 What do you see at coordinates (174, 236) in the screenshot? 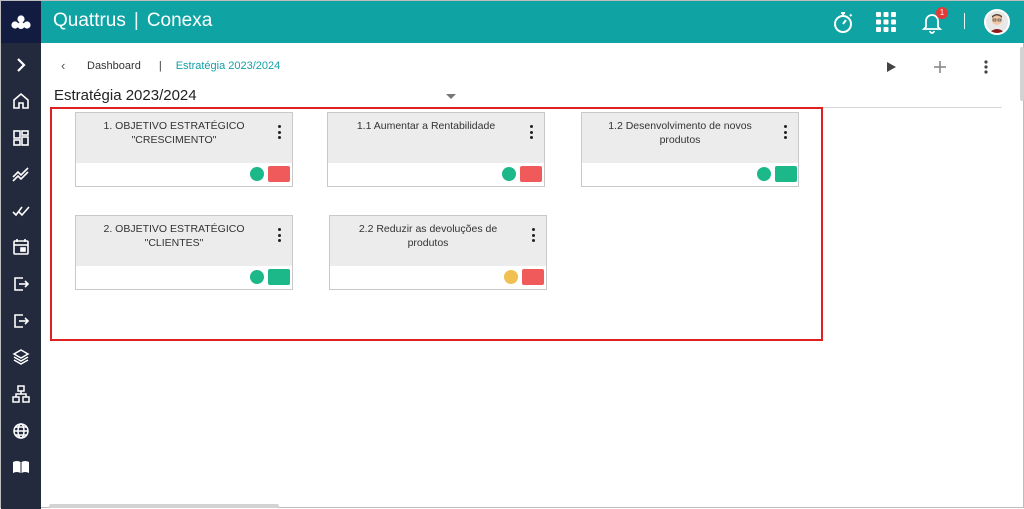
I see `card-title: 2. OBJETIVO ESTRATÉGICO "CLIENTES"` at bounding box center [174, 236].